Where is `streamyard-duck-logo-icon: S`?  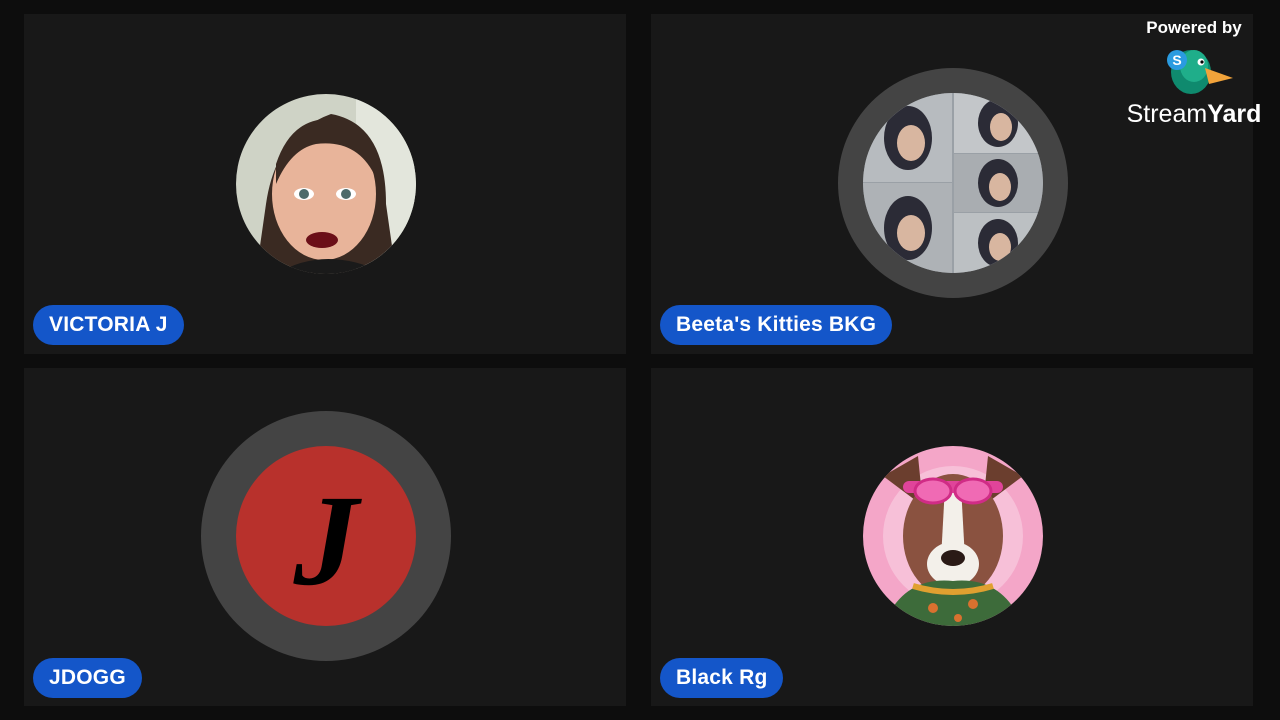 streamyard-duck-logo-icon: S is located at coordinates (1194, 70).